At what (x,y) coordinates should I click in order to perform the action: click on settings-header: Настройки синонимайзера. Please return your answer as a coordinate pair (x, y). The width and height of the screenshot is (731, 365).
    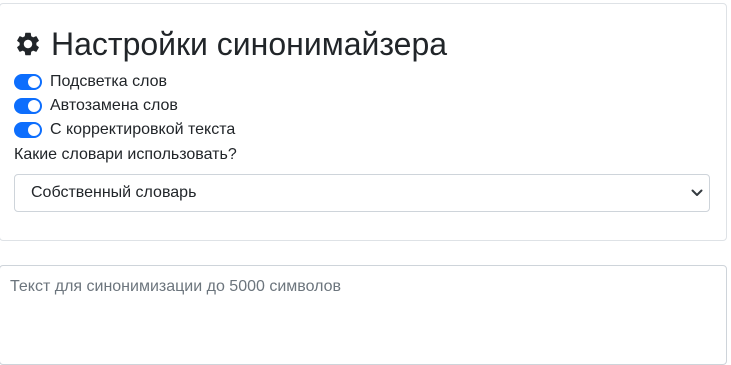
    Looking at the image, I should click on (230, 44).